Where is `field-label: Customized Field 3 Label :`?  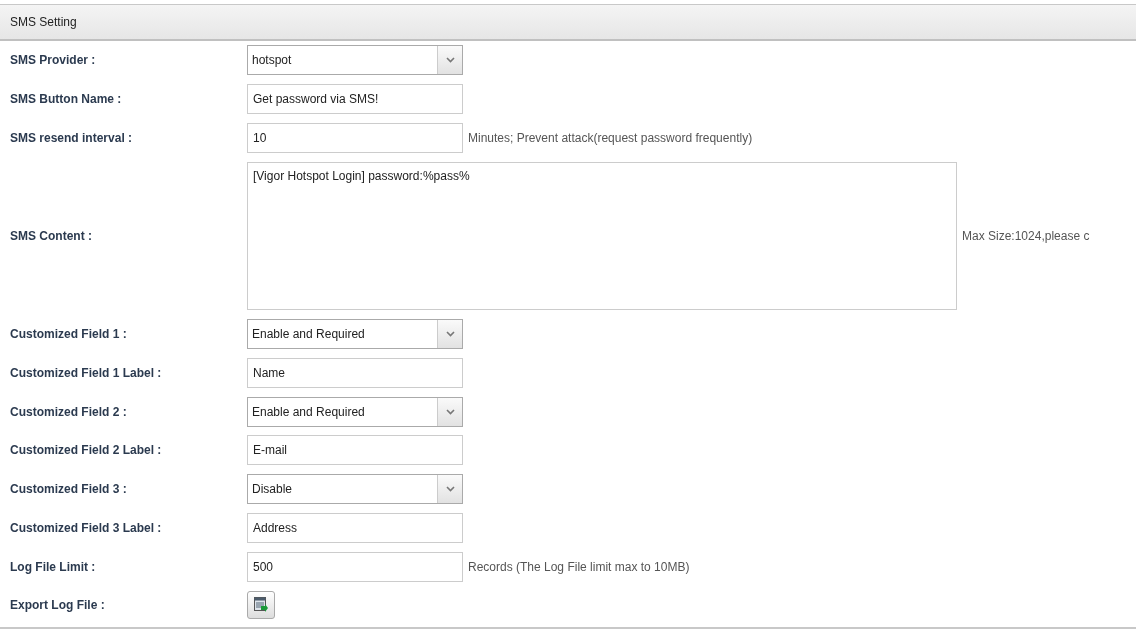 field-label: Customized Field 3 Label : is located at coordinates (86, 527).